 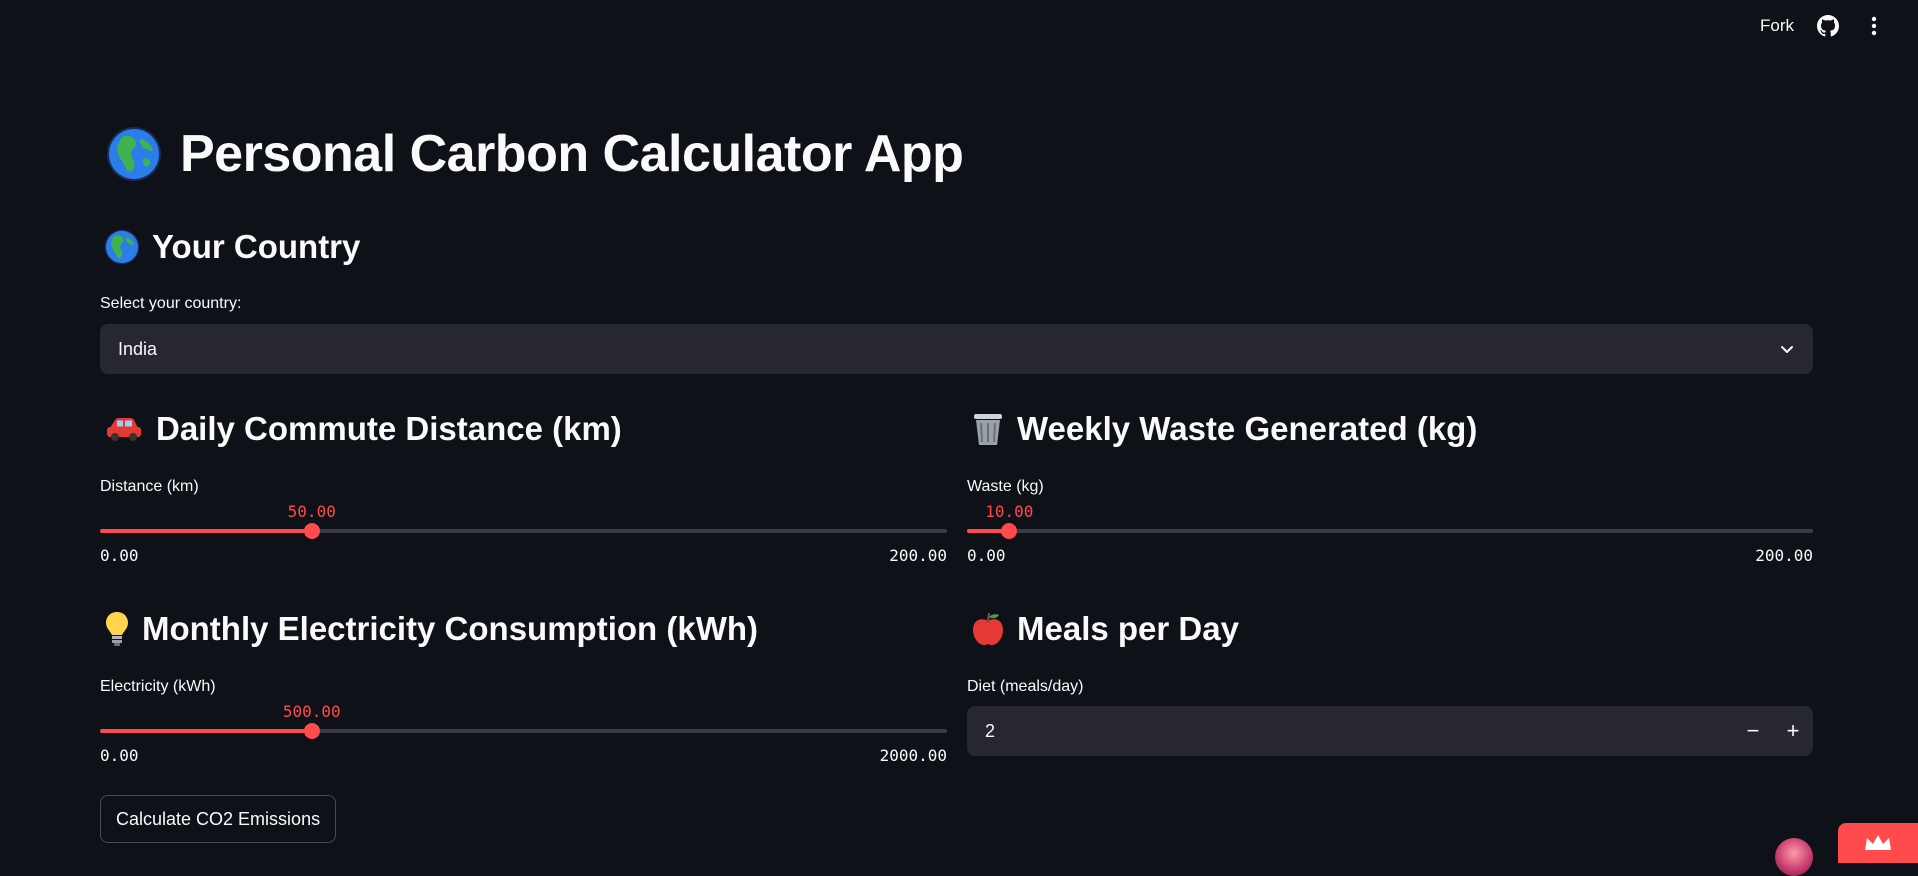 I want to click on commute-heading: Daily Commute Distance (km), so click(x=363, y=429).